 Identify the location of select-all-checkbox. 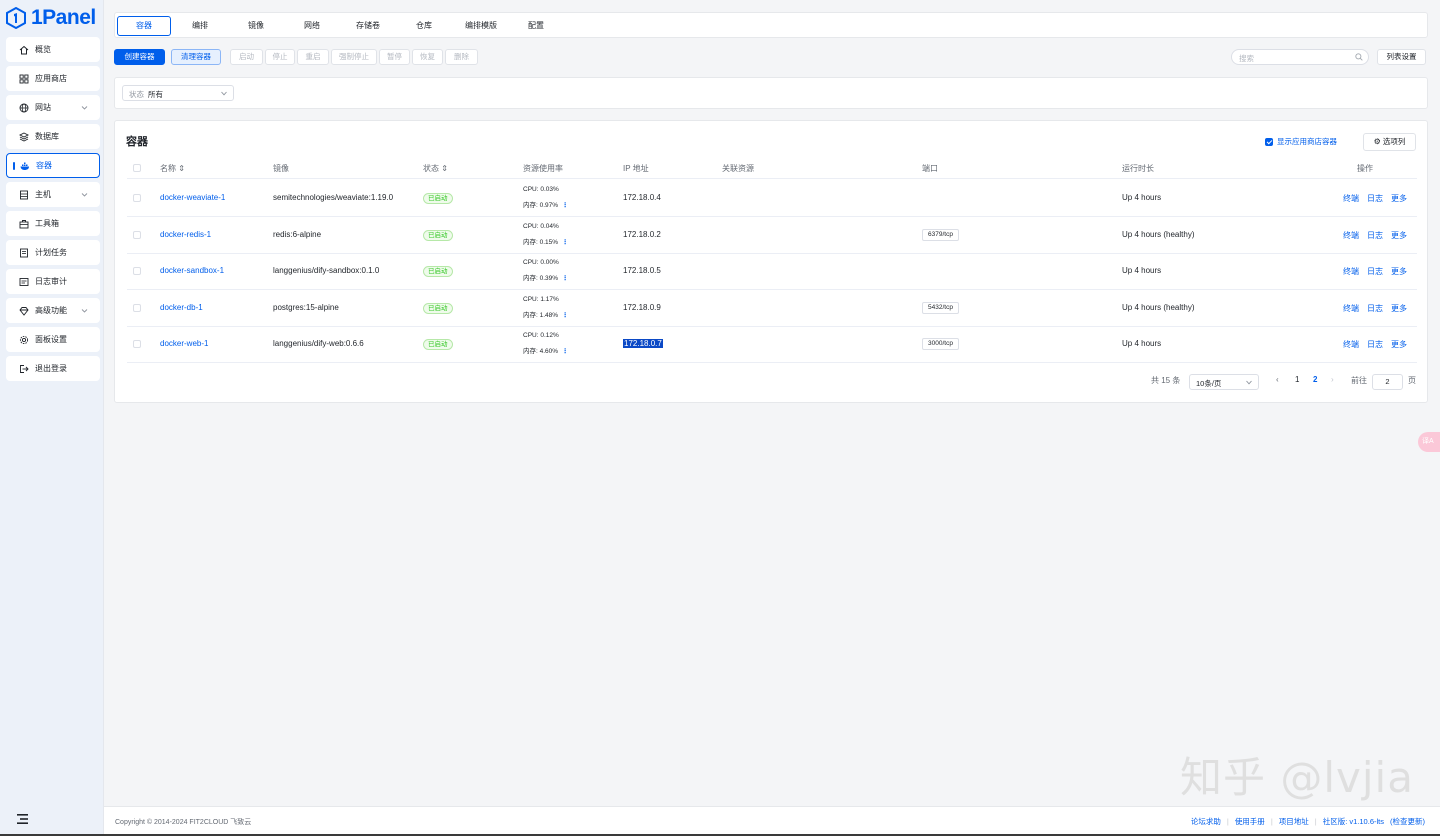
(137, 168).